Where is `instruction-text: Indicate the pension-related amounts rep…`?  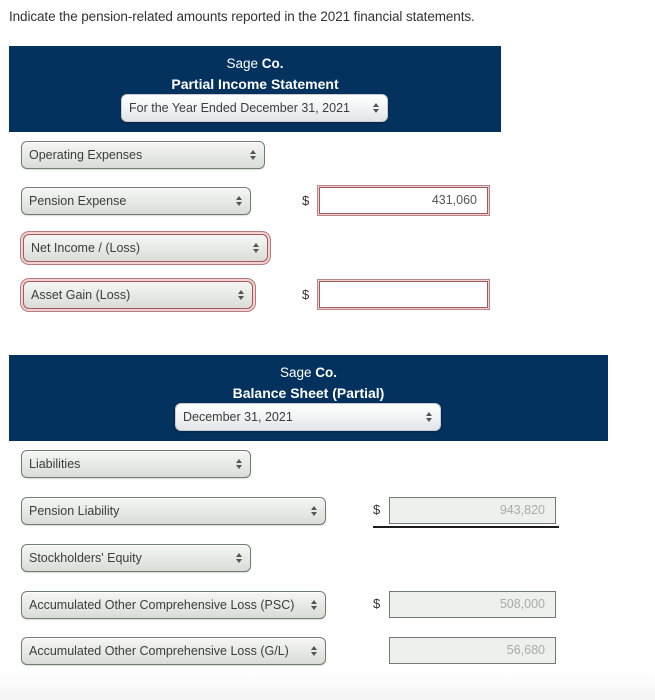
instruction-text: Indicate the pension-related amounts rep… is located at coordinates (242, 16).